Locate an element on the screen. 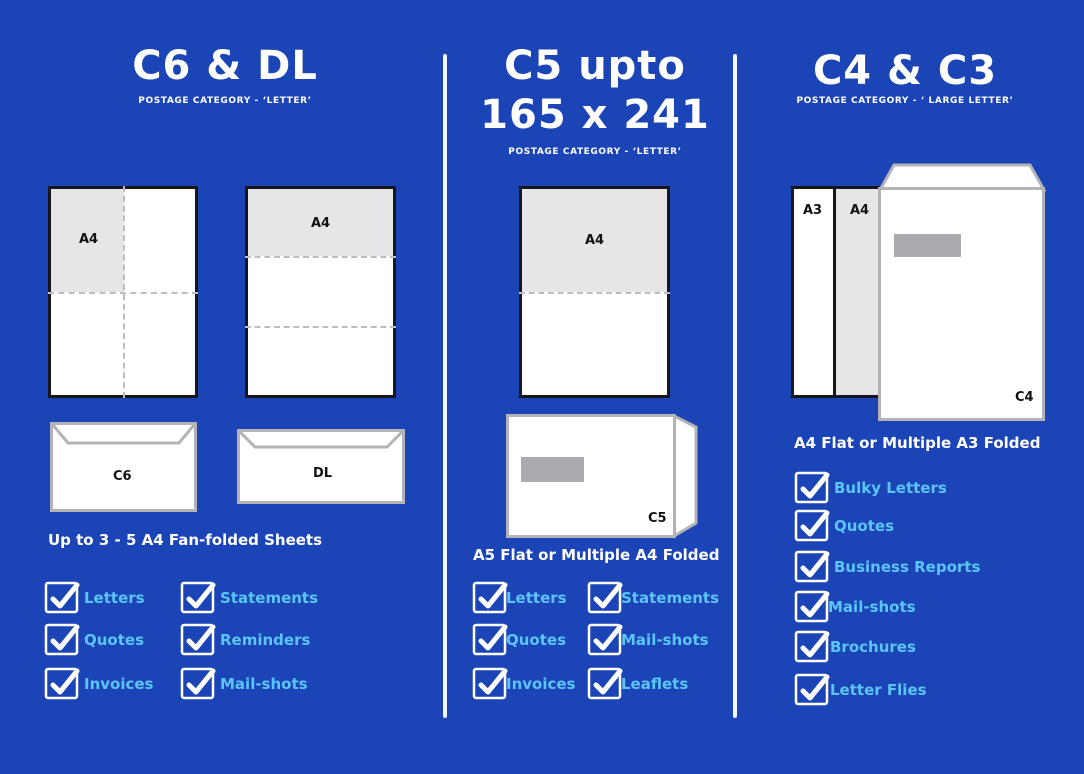  envelope-dl: DL is located at coordinates (321, 466).